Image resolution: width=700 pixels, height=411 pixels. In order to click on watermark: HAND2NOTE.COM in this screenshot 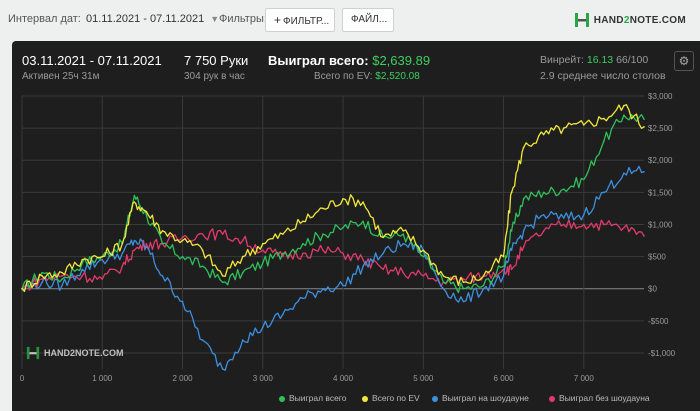, I will do `click(75, 353)`.